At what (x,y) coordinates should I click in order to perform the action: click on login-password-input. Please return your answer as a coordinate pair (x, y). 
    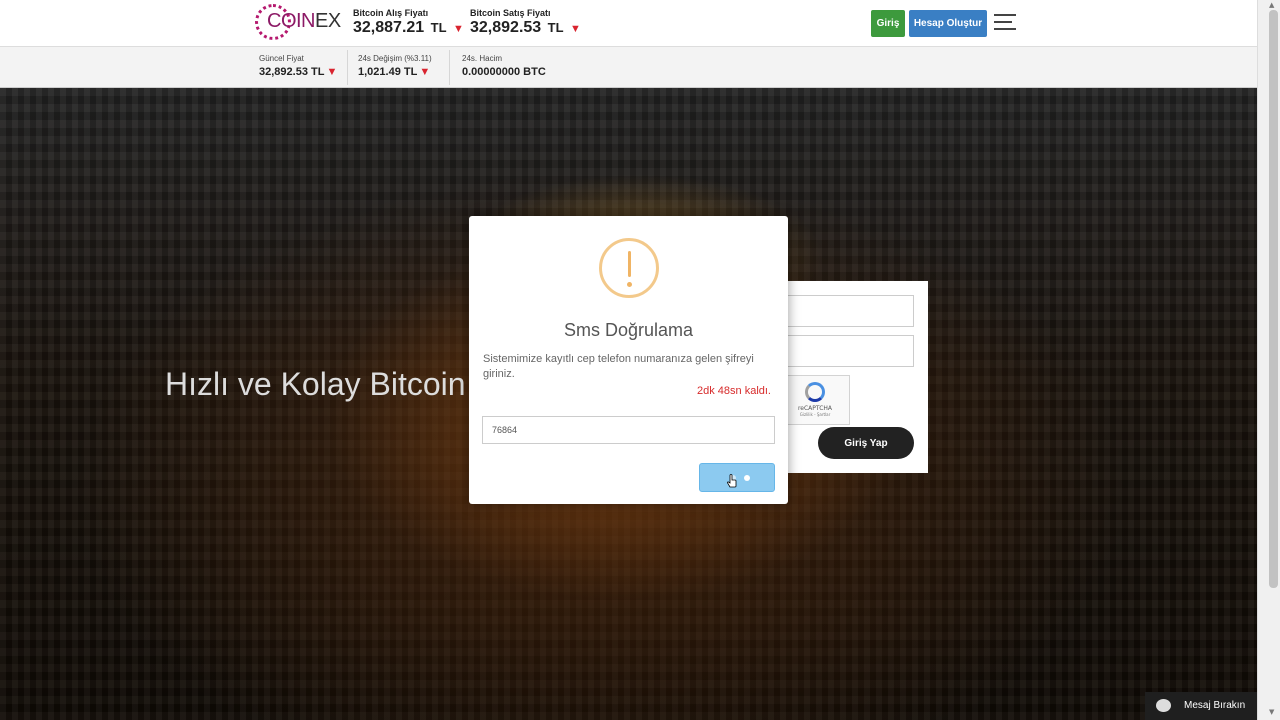
    Looking at the image, I should click on (847, 351).